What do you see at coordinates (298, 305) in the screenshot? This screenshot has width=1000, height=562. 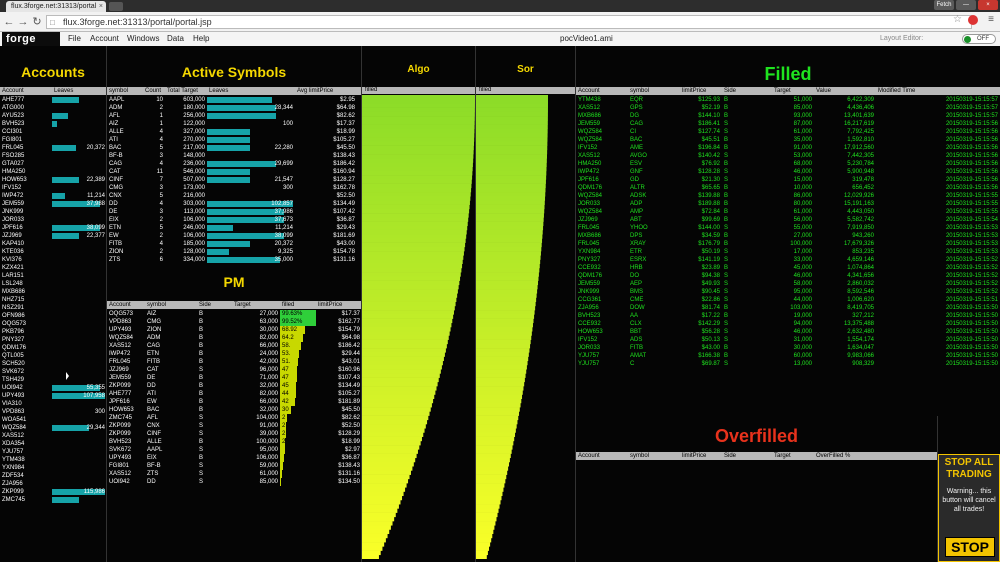 I see `col-filled: filled` at bounding box center [298, 305].